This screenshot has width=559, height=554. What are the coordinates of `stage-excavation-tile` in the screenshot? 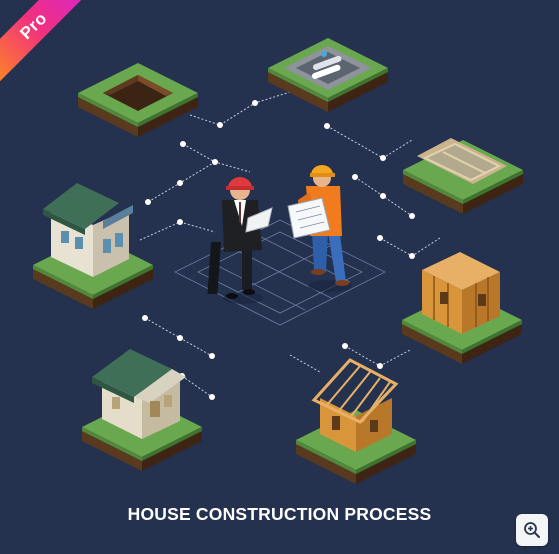 It's located at (138, 100).